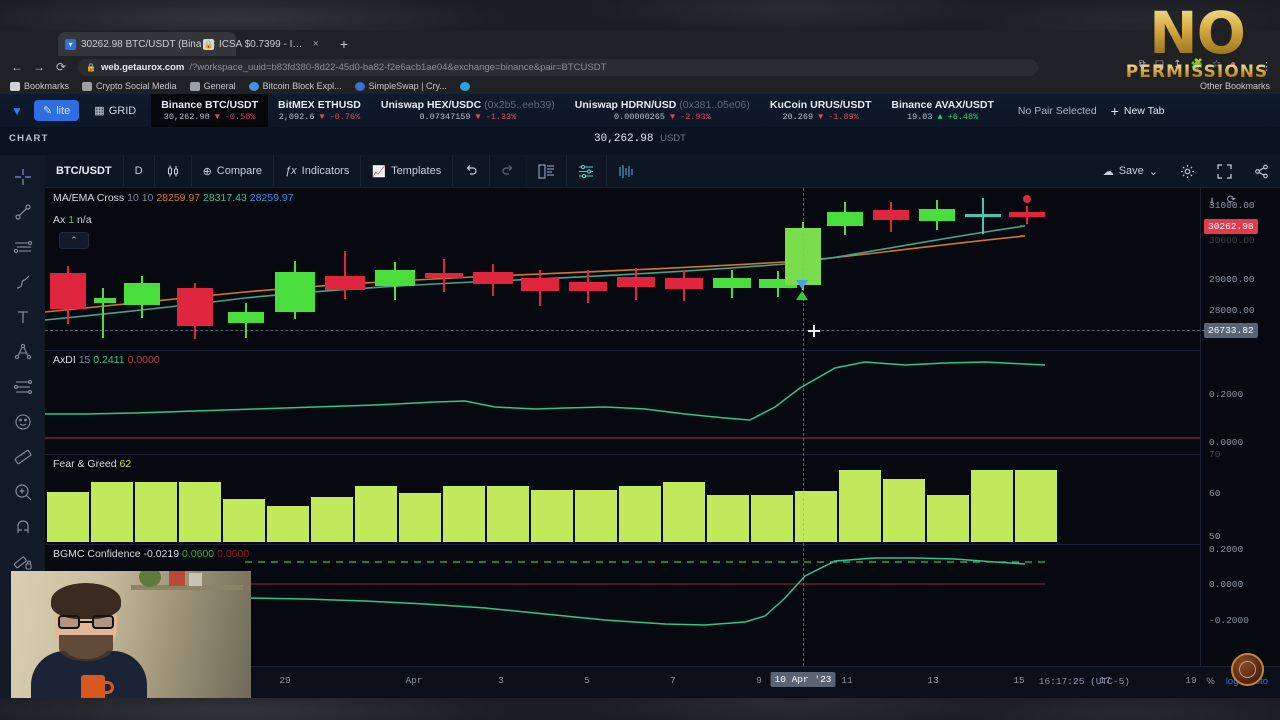  Describe the element at coordinates (93, 686) in the screenshot. I see `webcam-mug` at that location.